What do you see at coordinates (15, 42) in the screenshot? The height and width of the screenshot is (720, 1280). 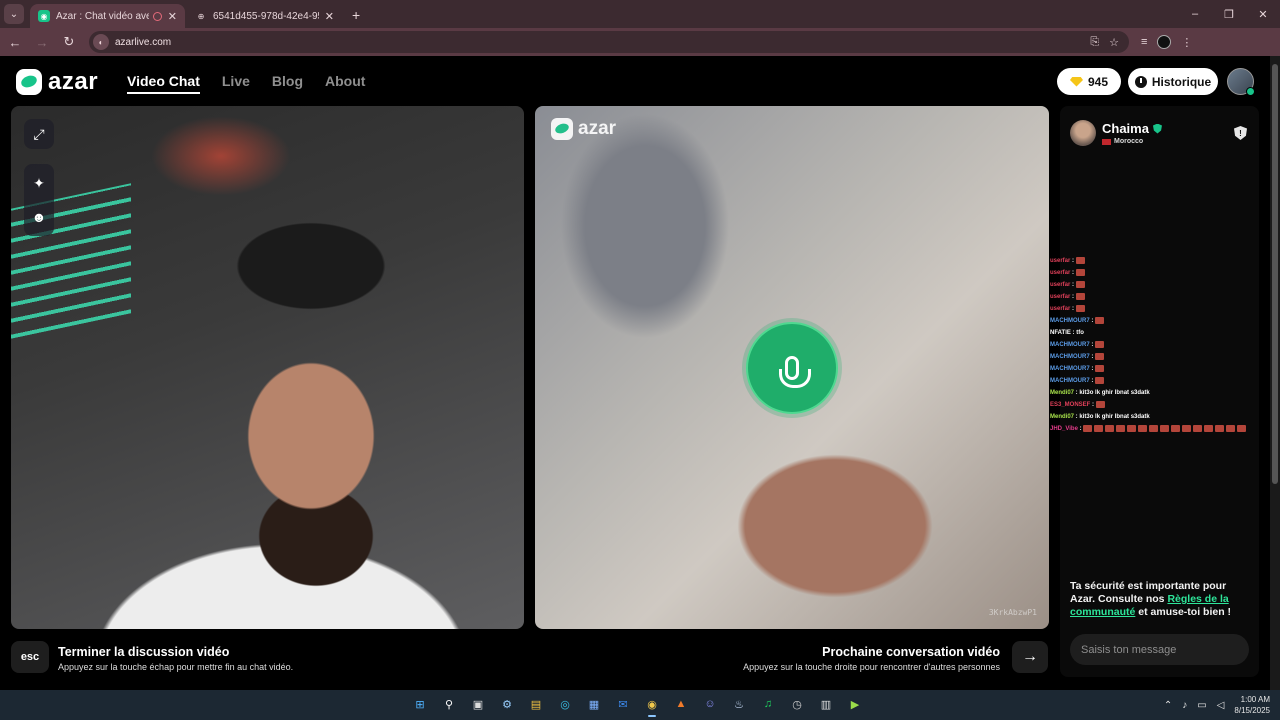 I see `back-button: ←` at bounding box center [15, 42].